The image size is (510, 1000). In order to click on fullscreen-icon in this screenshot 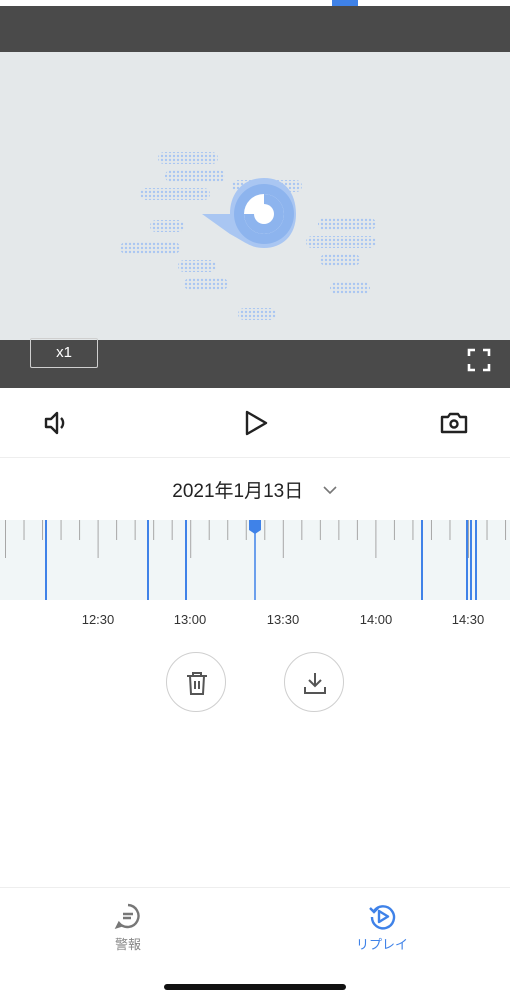, I will do `click(479, 360)`.